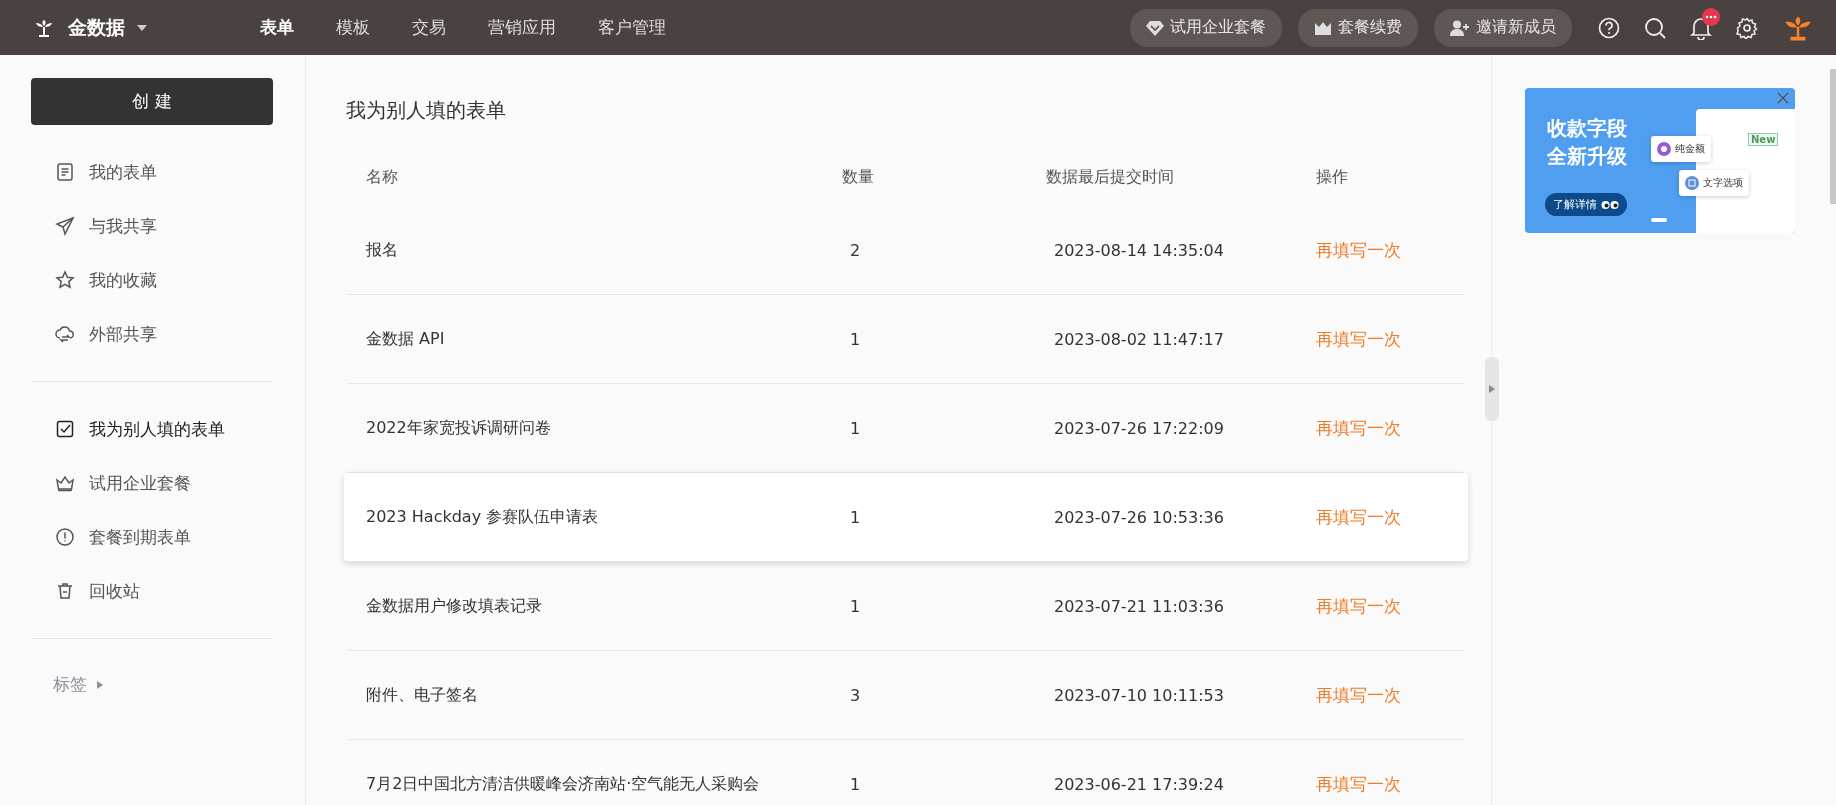 The image size is (1836, 805). Describe the element at coordinates (1139, 428) in the screenshot. I see `time-cell-text: 2023-07-26 17:22:09` at that location.